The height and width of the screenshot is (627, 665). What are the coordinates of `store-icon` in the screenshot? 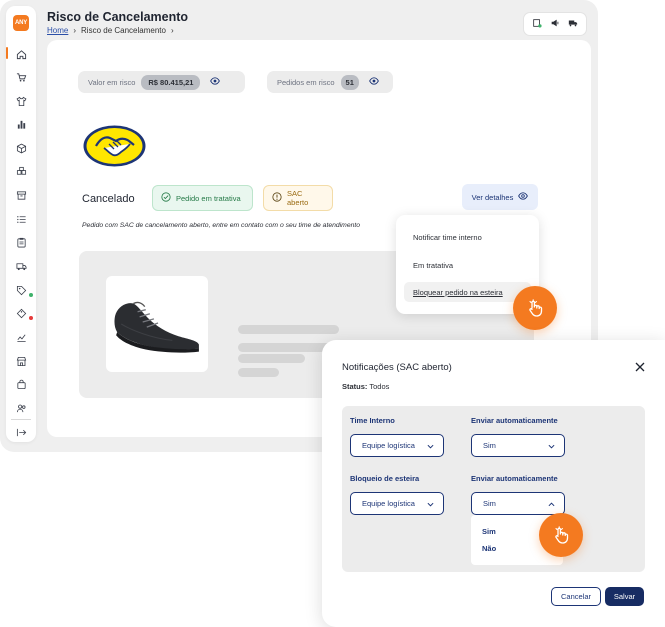 It's located at (21, 361).